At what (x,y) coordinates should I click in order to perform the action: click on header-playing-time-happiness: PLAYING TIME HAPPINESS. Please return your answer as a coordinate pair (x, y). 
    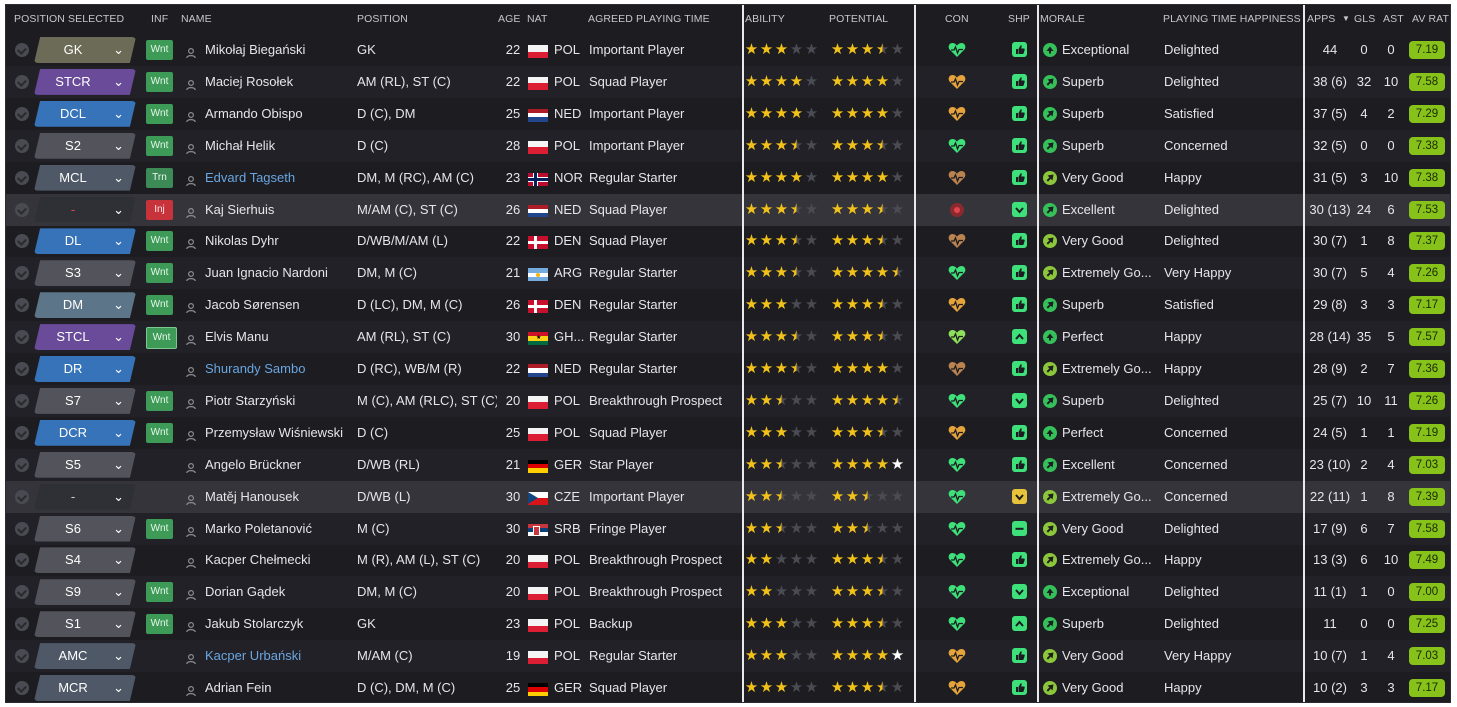
    Looking at the image, I should click on (1232, 19).